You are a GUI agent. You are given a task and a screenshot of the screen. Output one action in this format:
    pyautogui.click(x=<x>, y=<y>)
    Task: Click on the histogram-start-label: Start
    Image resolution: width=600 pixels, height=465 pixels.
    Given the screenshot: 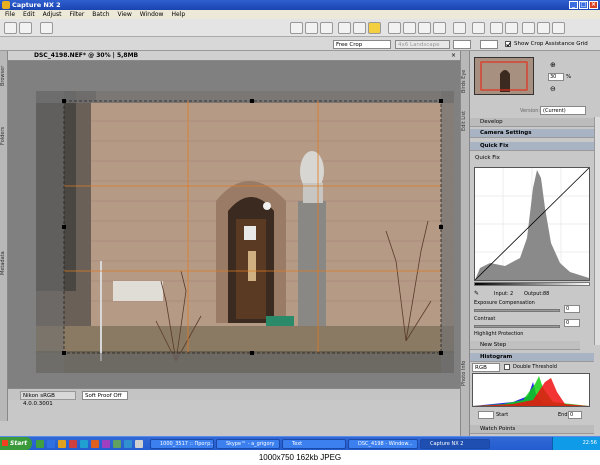 What is the action you would take?
    pyautogui.click(x=502, y=415)
    